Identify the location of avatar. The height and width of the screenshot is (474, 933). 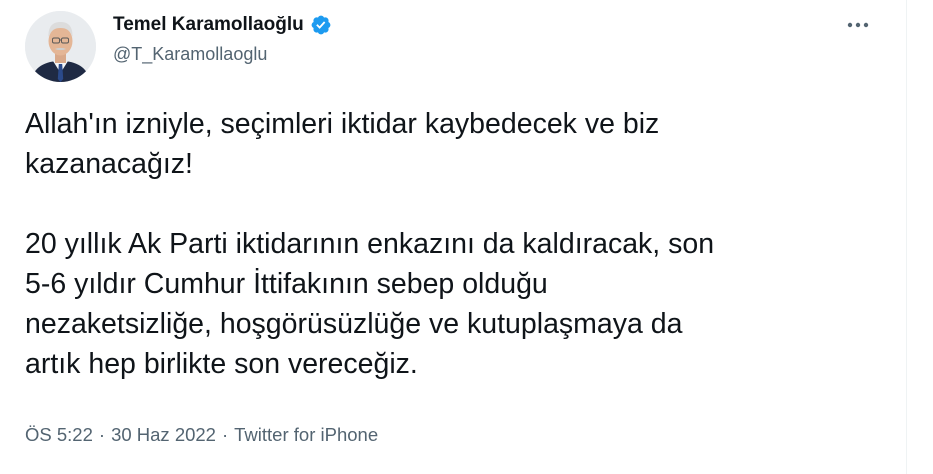
(60, 46).